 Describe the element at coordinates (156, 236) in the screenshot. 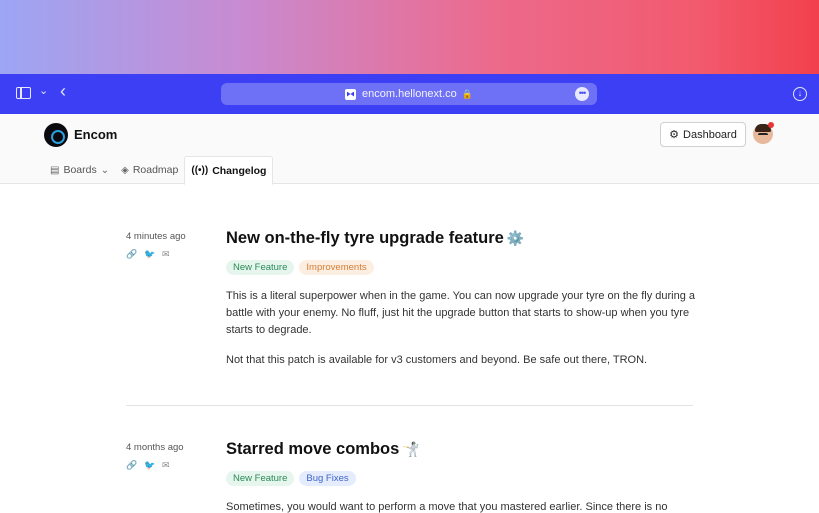

I see `post-time: 4 minutes ago` at that location.